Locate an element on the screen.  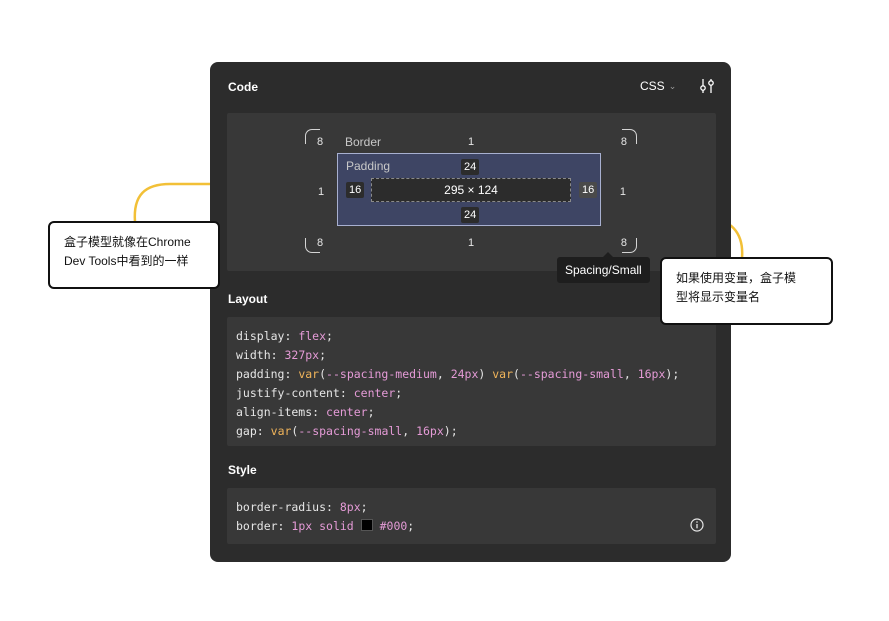
chevron-down-icon: ⌄ is located at coordinates (672, 85).